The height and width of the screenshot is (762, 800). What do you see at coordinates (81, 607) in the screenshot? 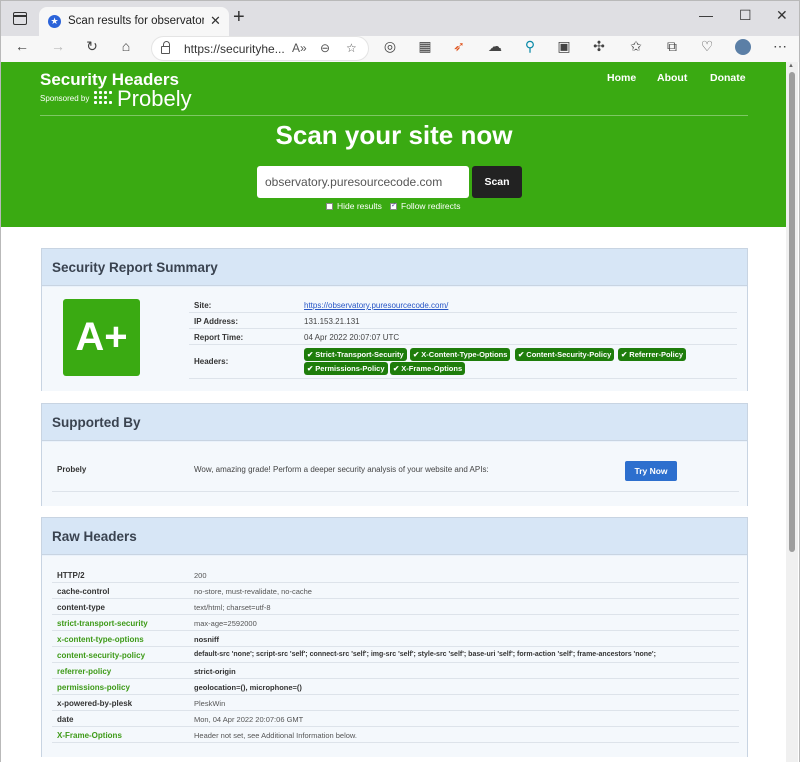
I see `raw-header-key: content-type` at bounding box center [81, 607].